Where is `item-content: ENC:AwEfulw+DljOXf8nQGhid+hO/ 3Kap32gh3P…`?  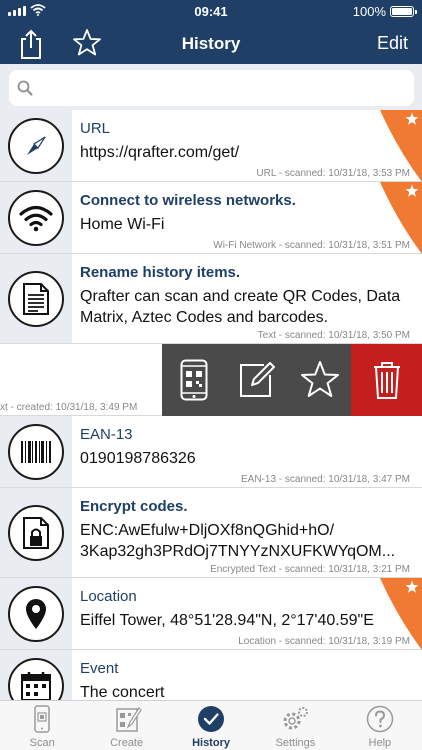
item-content: ENC:AwEfulw+DljOXf8nQGhid+hO/ 3Kap32gh3P… is located at coordinates (238, 541).